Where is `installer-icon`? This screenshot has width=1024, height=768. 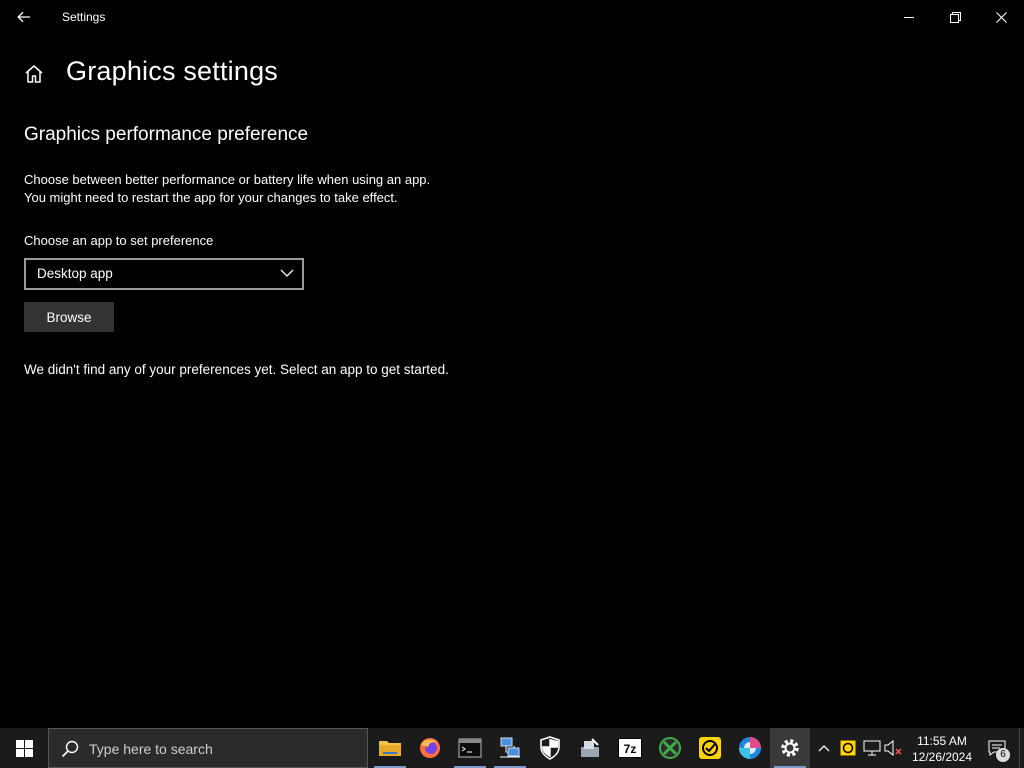 installer-icon is located at coordinates (590, 747).